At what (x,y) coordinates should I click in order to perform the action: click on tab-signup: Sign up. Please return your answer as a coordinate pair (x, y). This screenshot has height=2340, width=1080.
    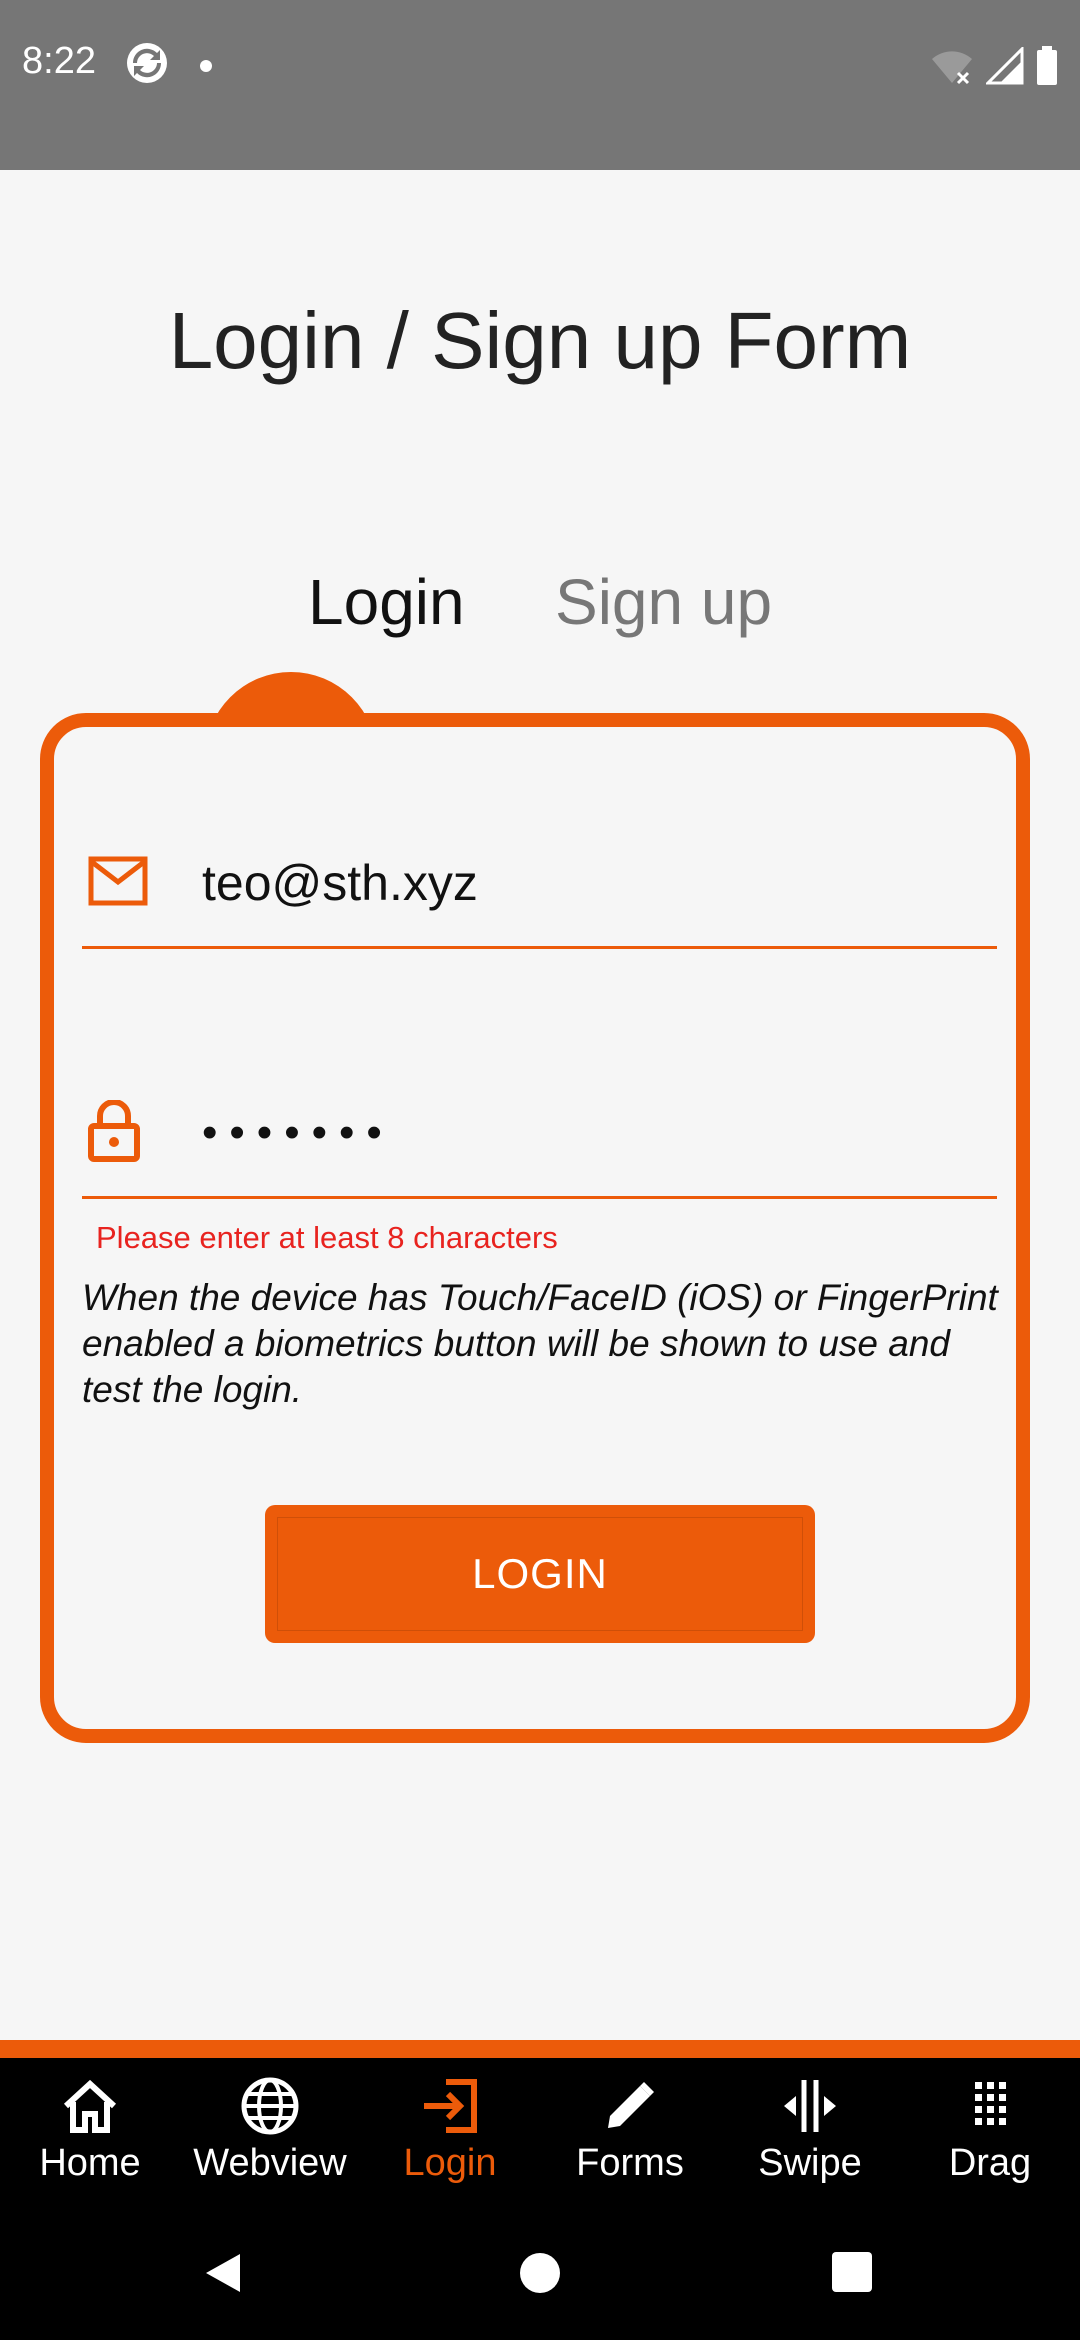
    Looking at the image, I should click on (663, 602).